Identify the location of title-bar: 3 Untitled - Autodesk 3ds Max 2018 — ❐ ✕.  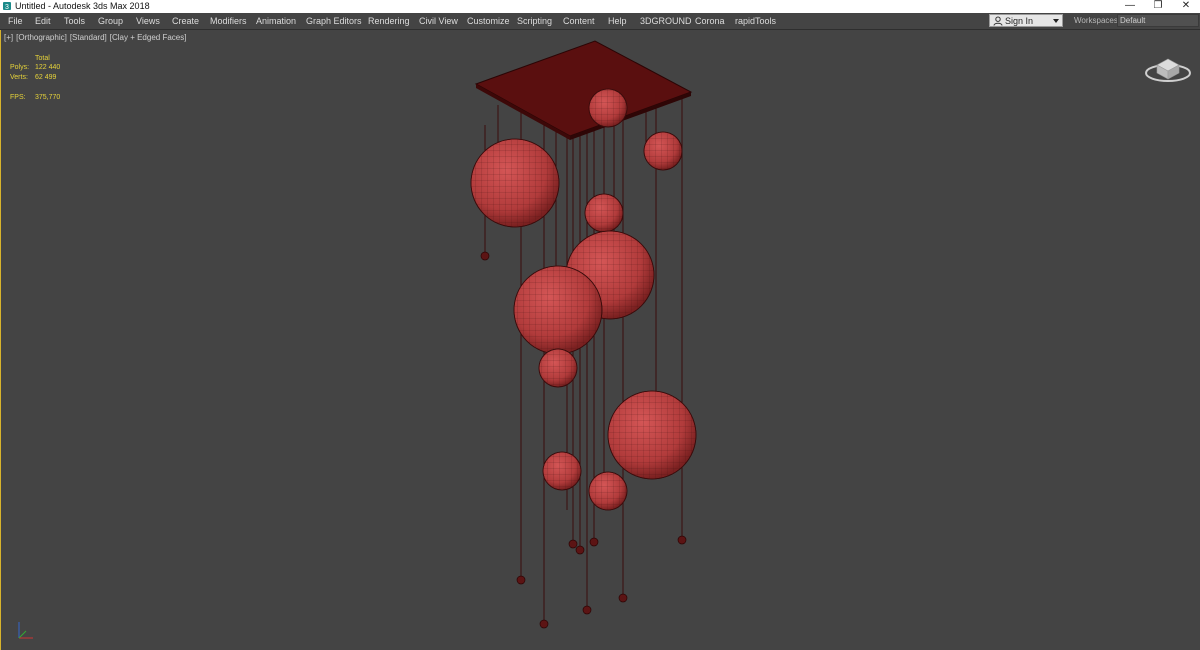
(600, 6).